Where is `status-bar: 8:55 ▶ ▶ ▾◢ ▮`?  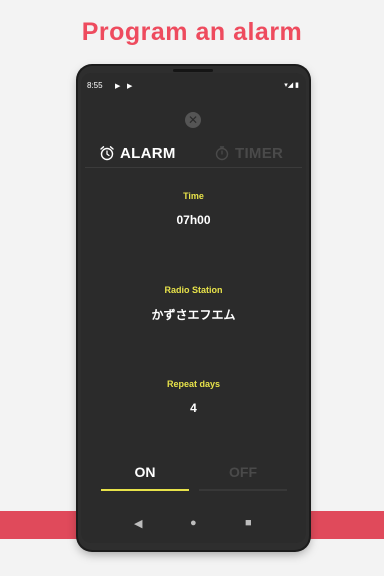 status-bar: 8:55 ▶ ▶ ▾◢ ▮ is located at coordinates (193, 84).